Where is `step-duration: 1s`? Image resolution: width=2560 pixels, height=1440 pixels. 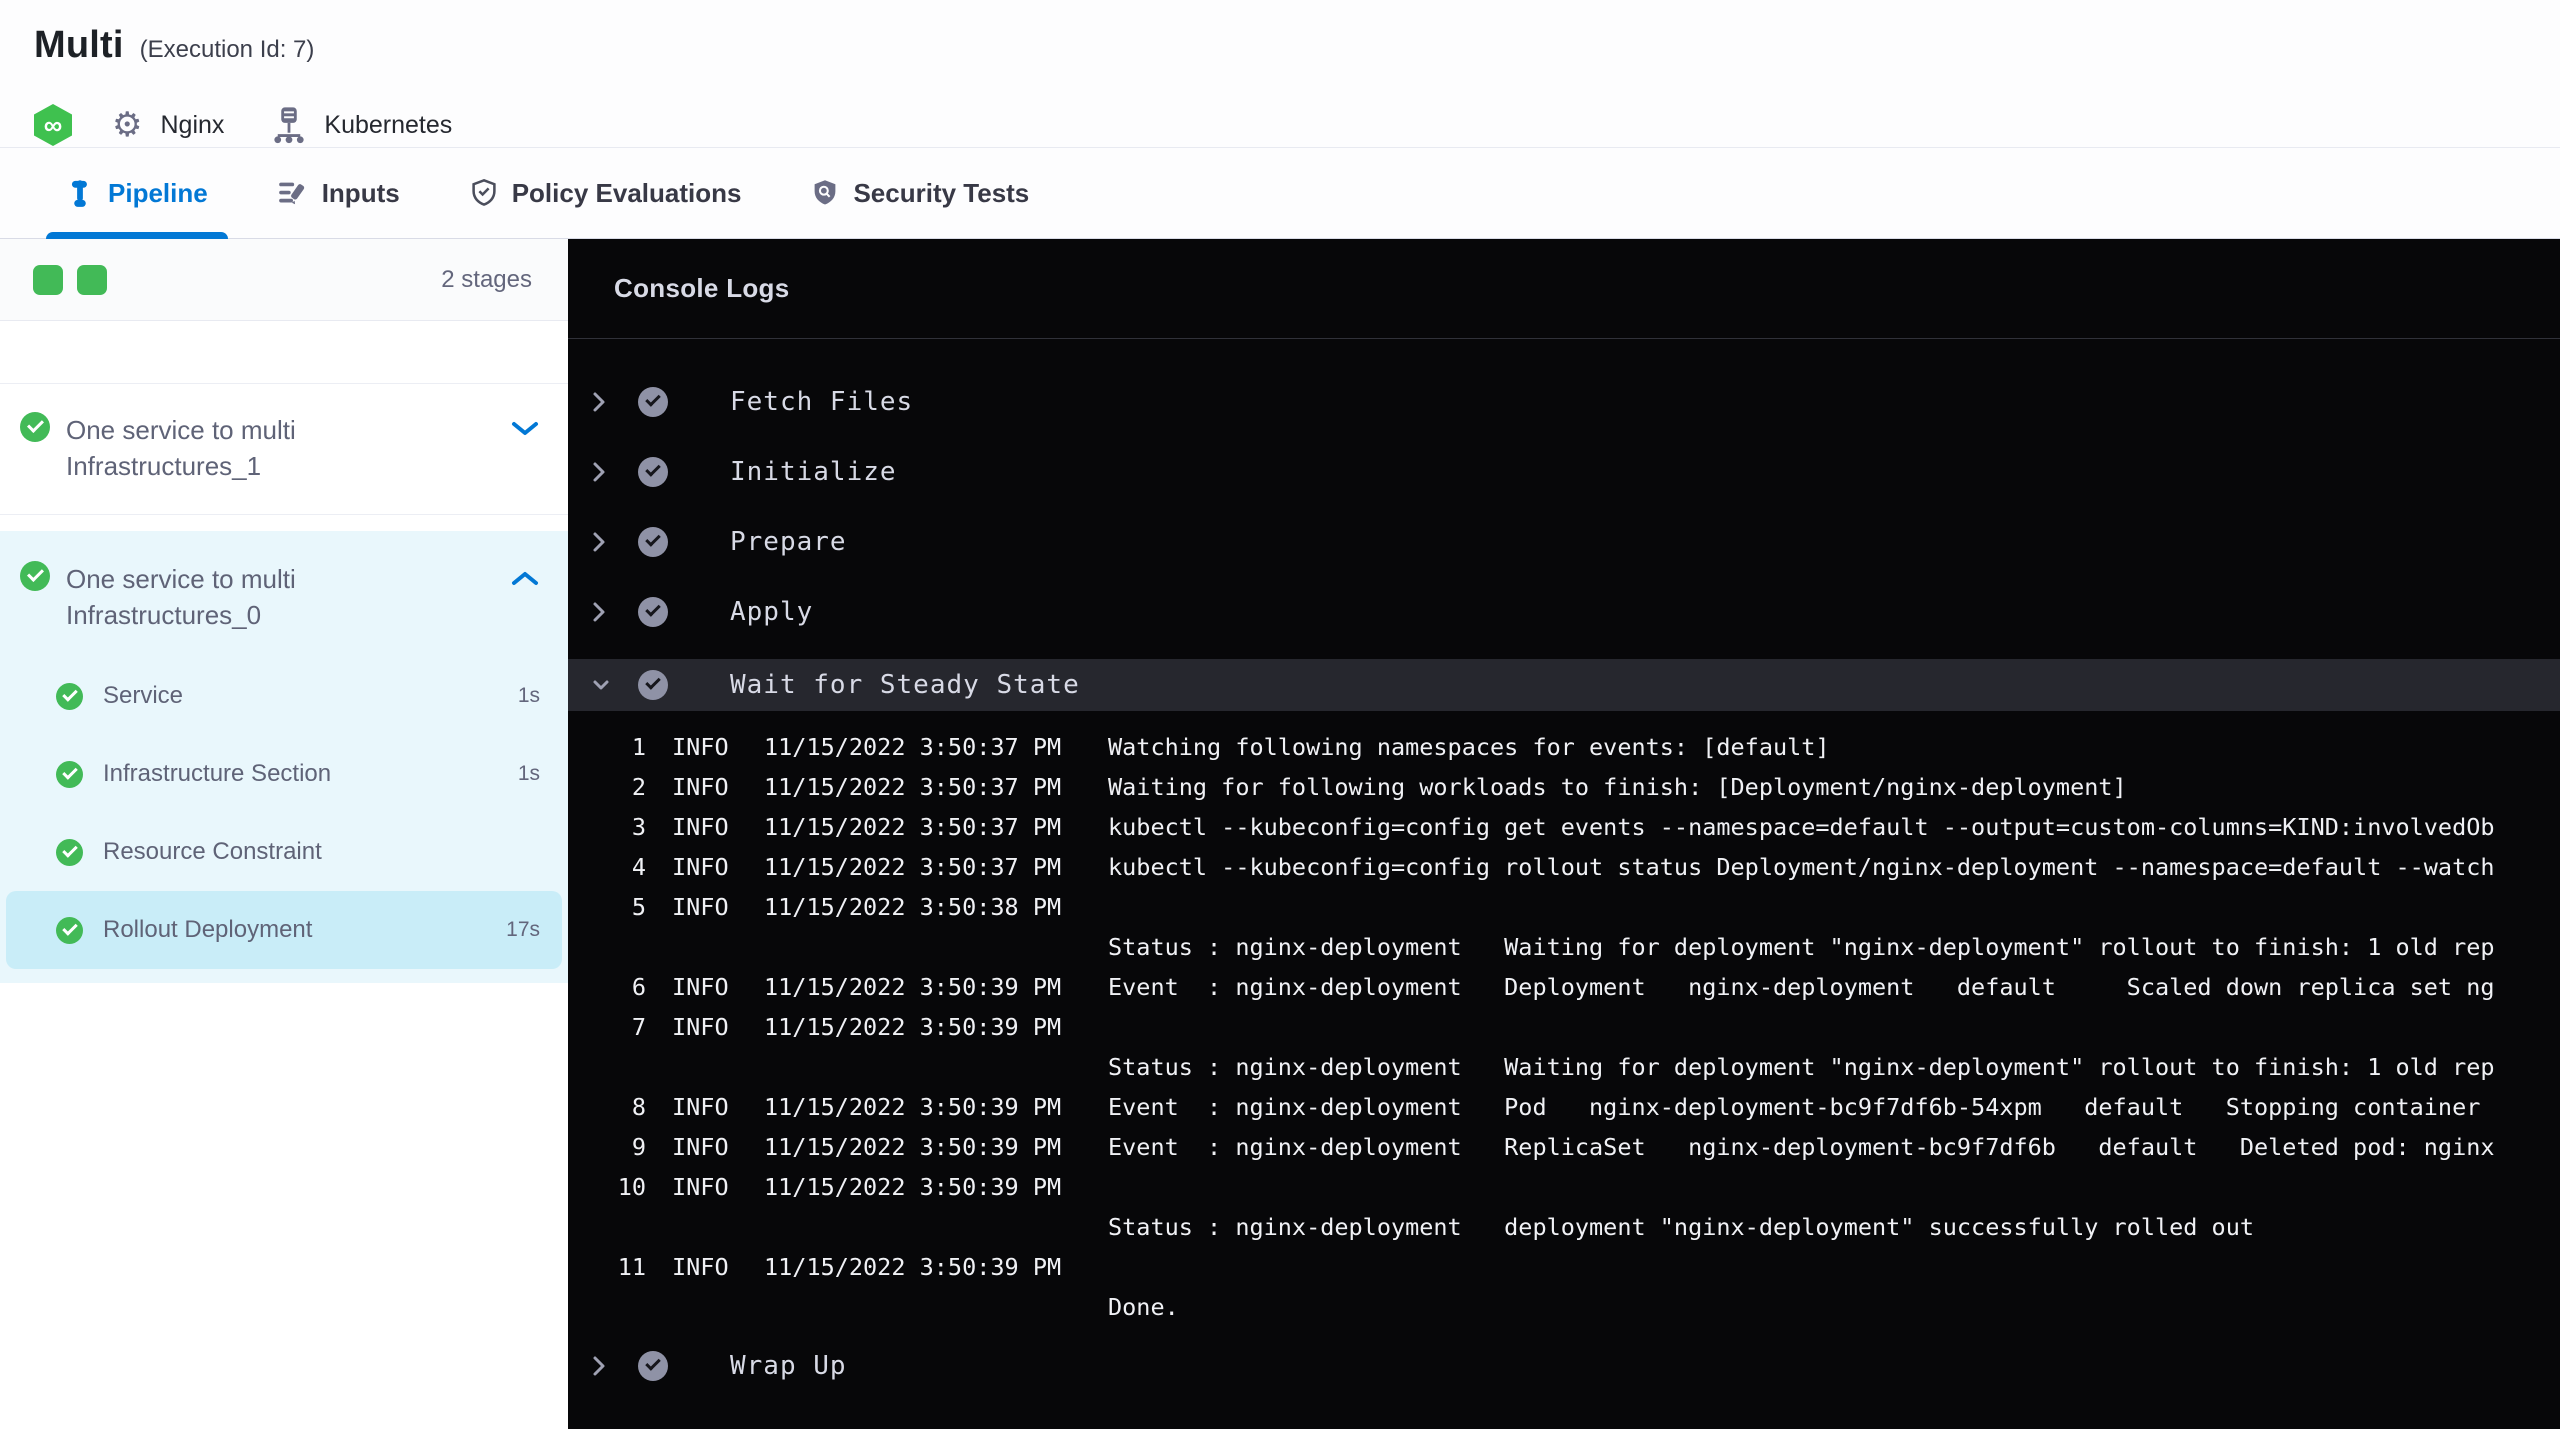 step-duration: 1s is located at coordinates (528, 773).